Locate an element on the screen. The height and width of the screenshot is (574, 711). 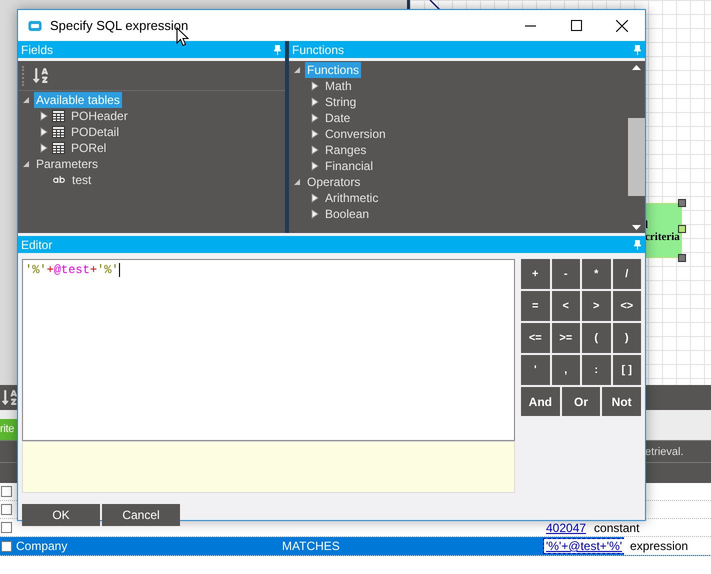
panel-title: Fields is located at coordinates (37, 49).